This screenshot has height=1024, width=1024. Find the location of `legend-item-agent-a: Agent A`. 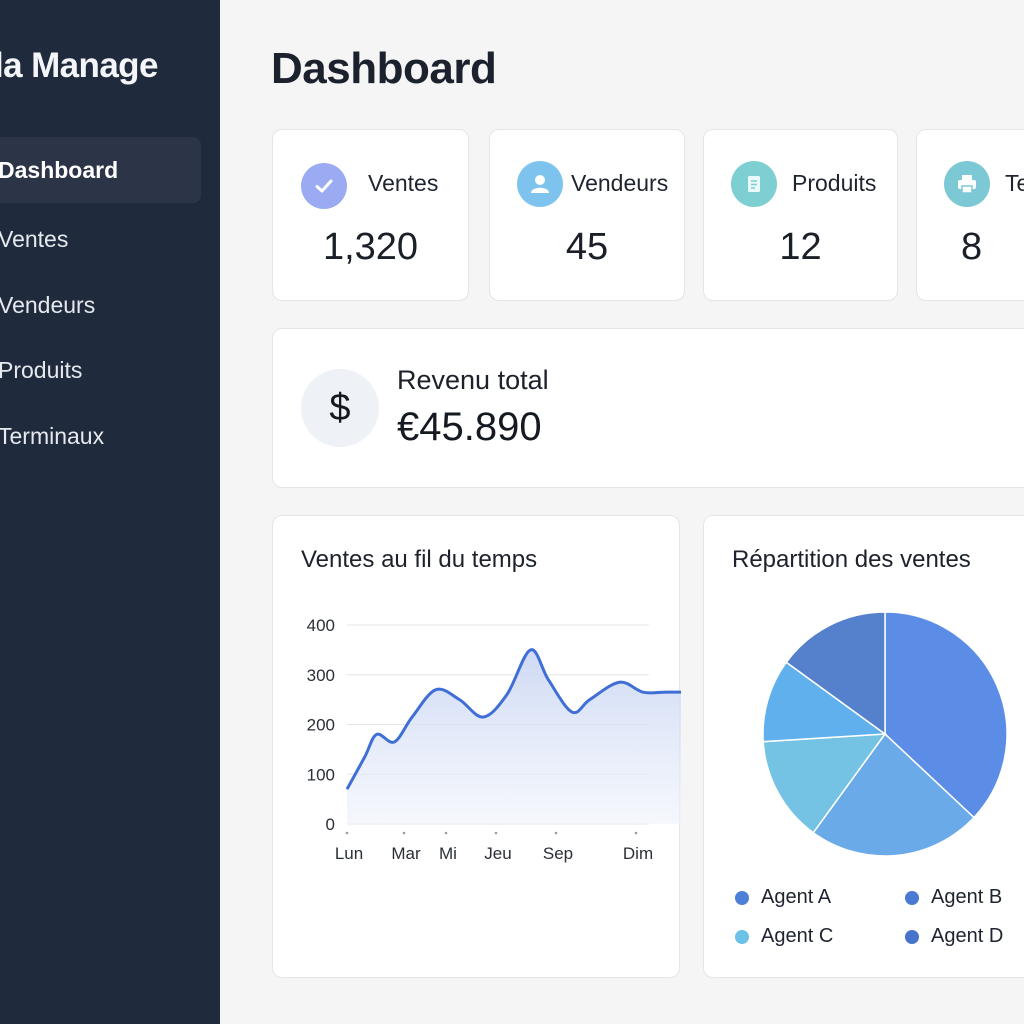

legend-item-agent-a: Agent A is located at coordinates (783, 897).